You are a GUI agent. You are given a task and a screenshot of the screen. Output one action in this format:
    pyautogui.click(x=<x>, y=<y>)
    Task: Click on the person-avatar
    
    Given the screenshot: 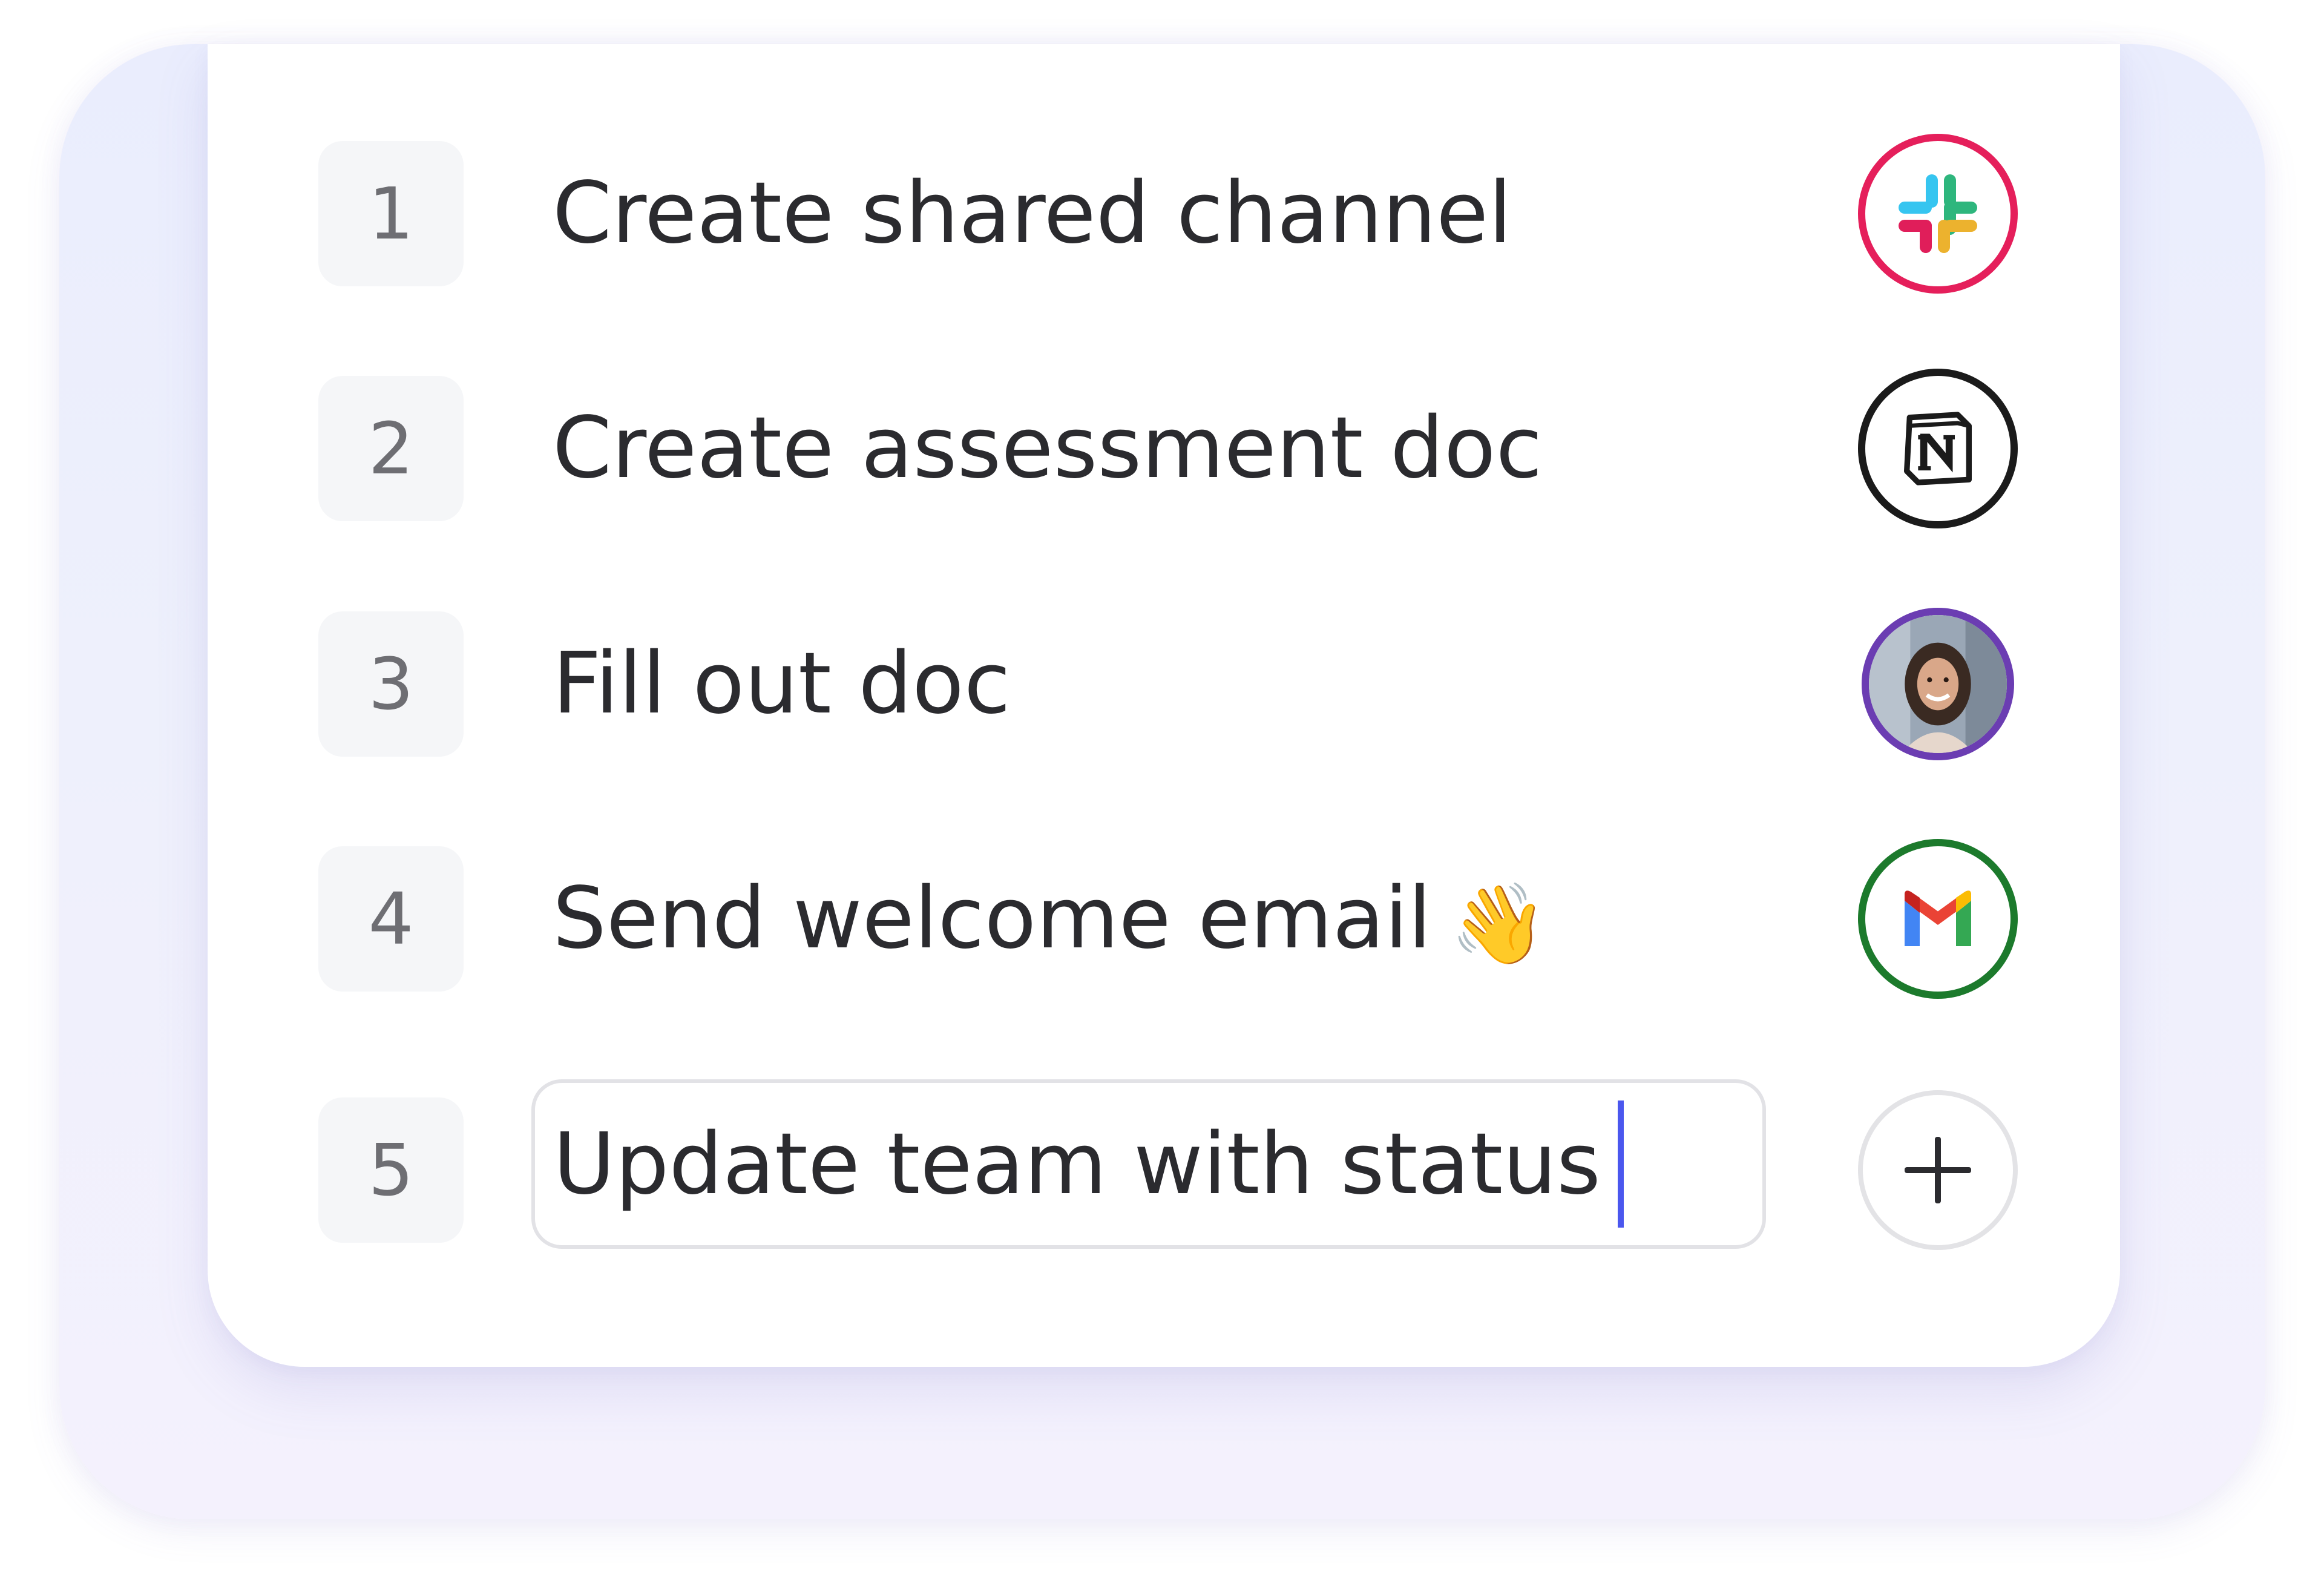 What is the action you would take?
    pyautogui.click(x=1938, y=684)
    